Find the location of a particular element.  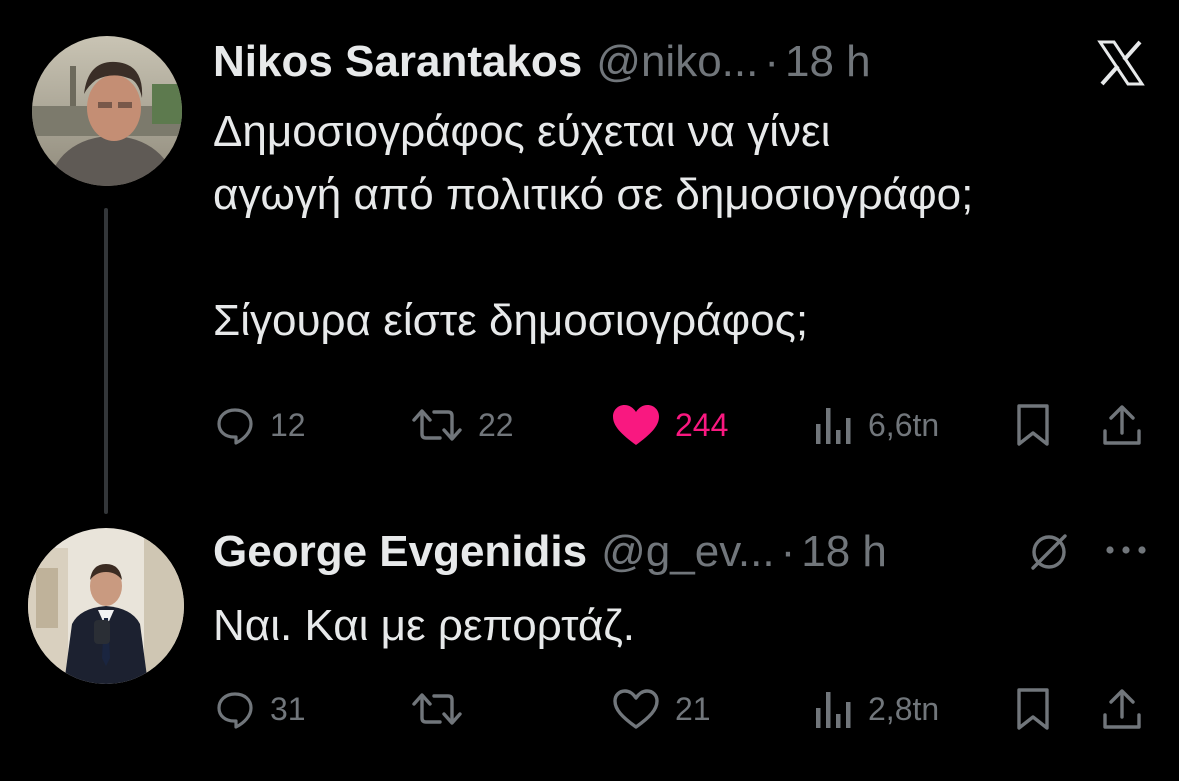

like-count: 244 is located at coordinates (702, 424).